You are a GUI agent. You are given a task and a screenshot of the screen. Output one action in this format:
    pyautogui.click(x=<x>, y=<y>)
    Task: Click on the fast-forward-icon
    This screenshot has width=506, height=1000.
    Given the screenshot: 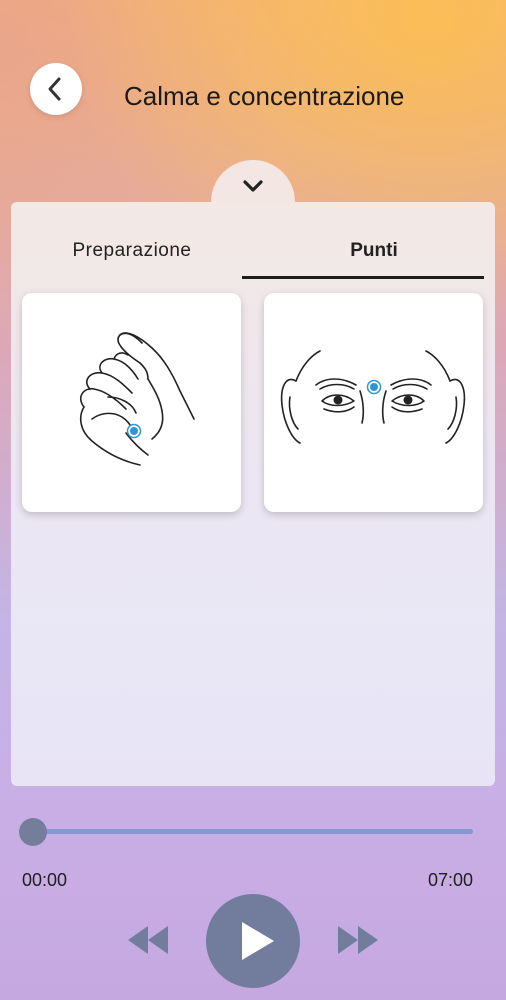 What is the action you would take?
    pyautogui.click(x=358, y=940)
    